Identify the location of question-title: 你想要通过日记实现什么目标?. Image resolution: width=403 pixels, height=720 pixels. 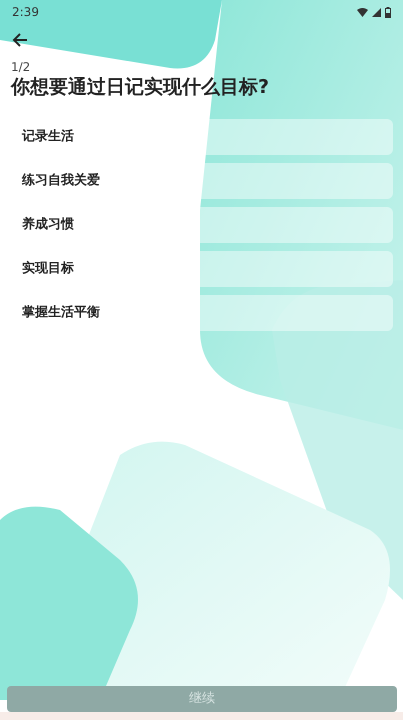
(140, 87).